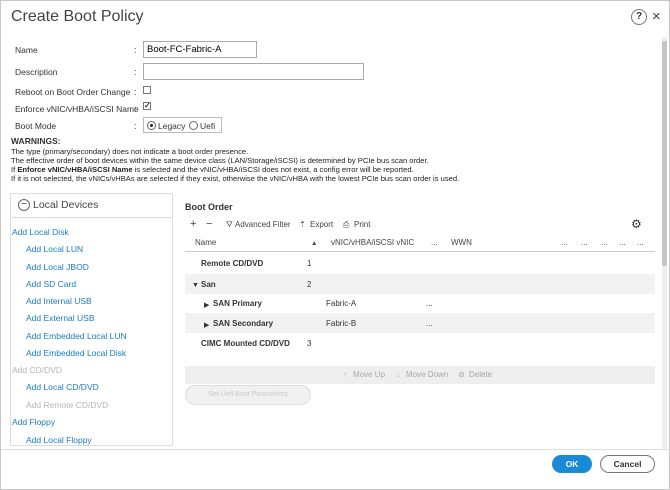 Image resolution: width=670 pixels, height=490 pixels. I want to click on table-row, so click(420, 284).